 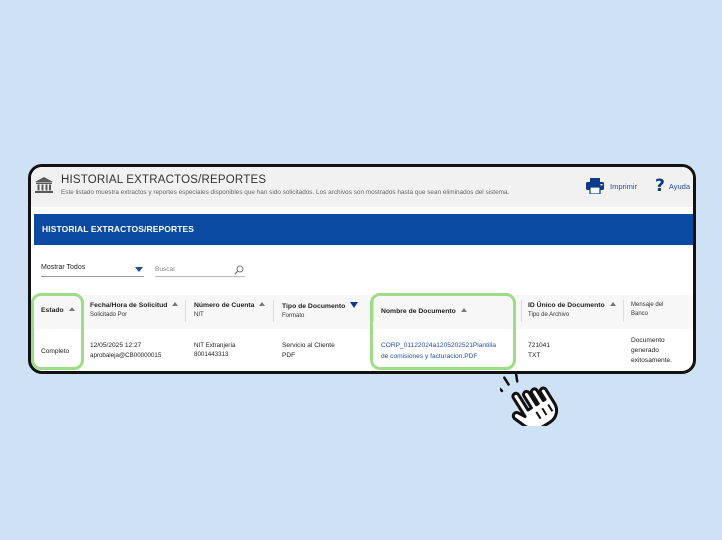 I want to click on page-title: HISTORIAL EXTRACTOS/REPORTES, so click(x=164, y=180).